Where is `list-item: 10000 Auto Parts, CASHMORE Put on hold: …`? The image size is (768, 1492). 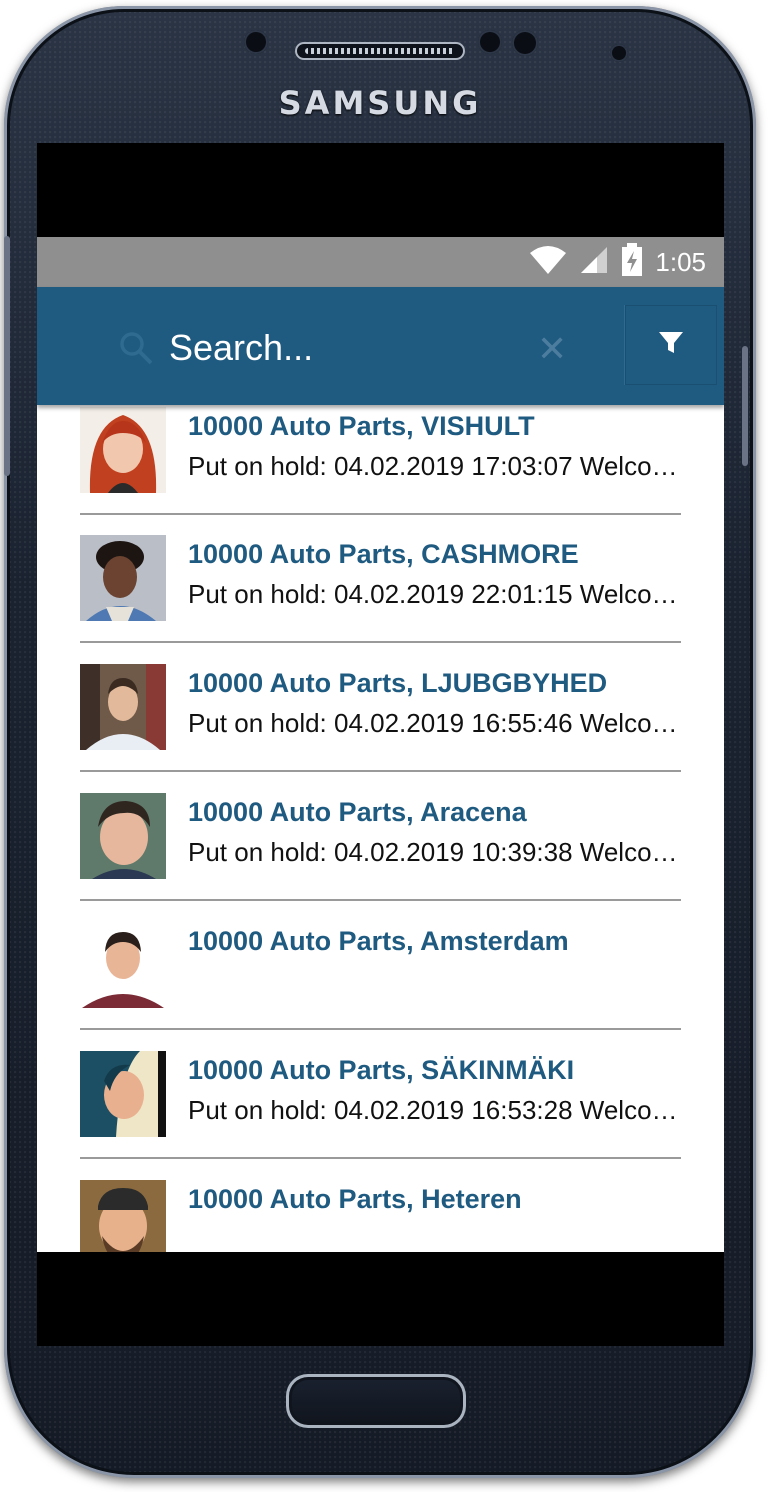
list-item: 10000 Auto Parts, CASHMORE Put on hold: … is located at coordinates (380, 599).